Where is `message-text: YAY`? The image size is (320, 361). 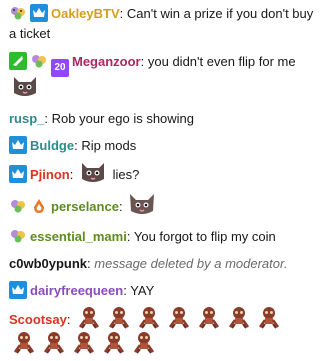 message-text: YAY is located at coordinates (142, 290).